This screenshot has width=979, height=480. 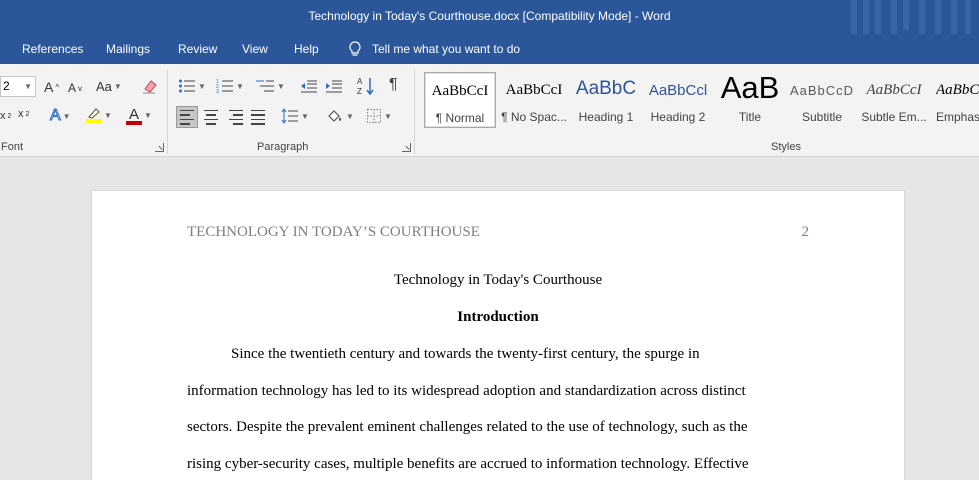 I want to click on style-subtitle: AaBbCcD Subtitle, so click(x=822, y=100).